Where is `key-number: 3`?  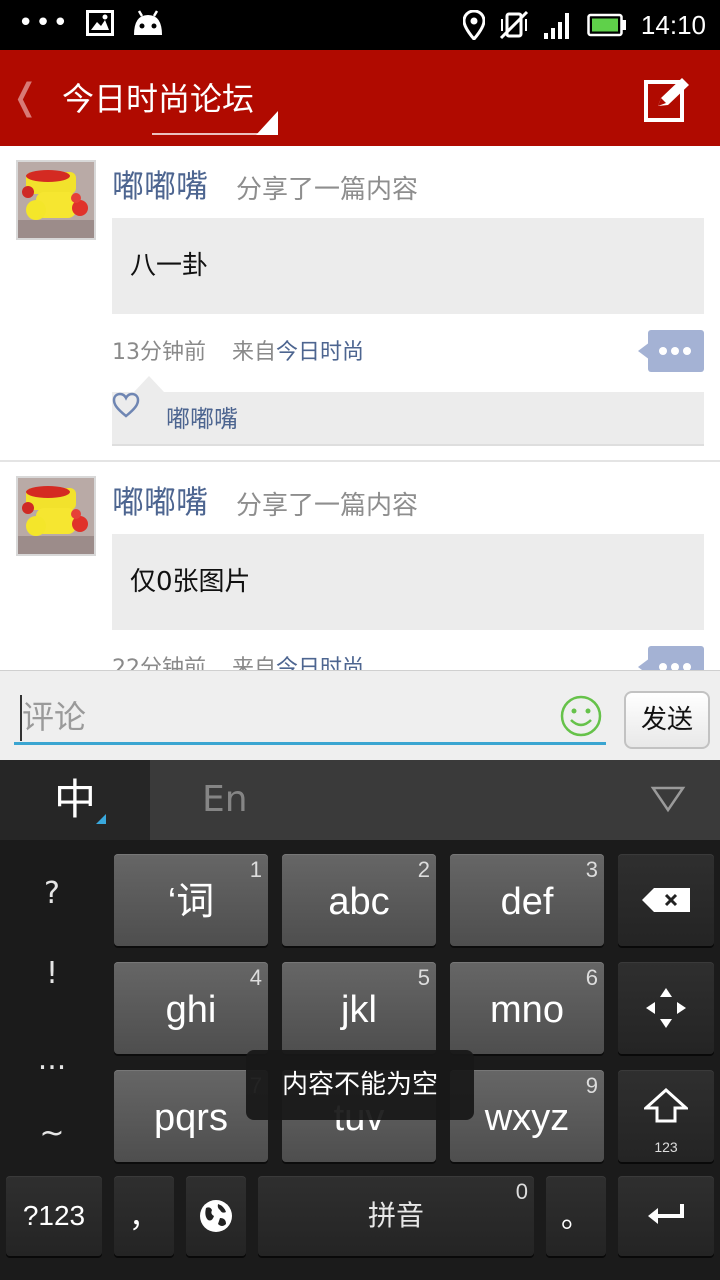 key-number: 3 is located at coordinates (591, 869).